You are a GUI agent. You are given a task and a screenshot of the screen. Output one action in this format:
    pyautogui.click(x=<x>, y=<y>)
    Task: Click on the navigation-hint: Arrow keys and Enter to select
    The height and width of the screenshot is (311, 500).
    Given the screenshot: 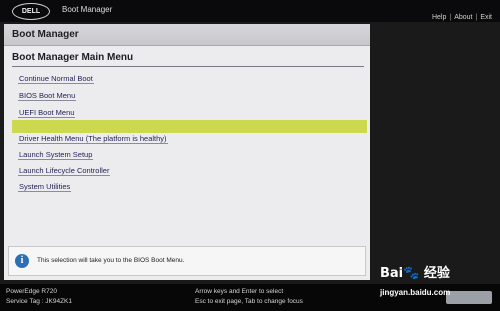 What is the action you would take?
    pyautogui.click(x=239, y=291)
    